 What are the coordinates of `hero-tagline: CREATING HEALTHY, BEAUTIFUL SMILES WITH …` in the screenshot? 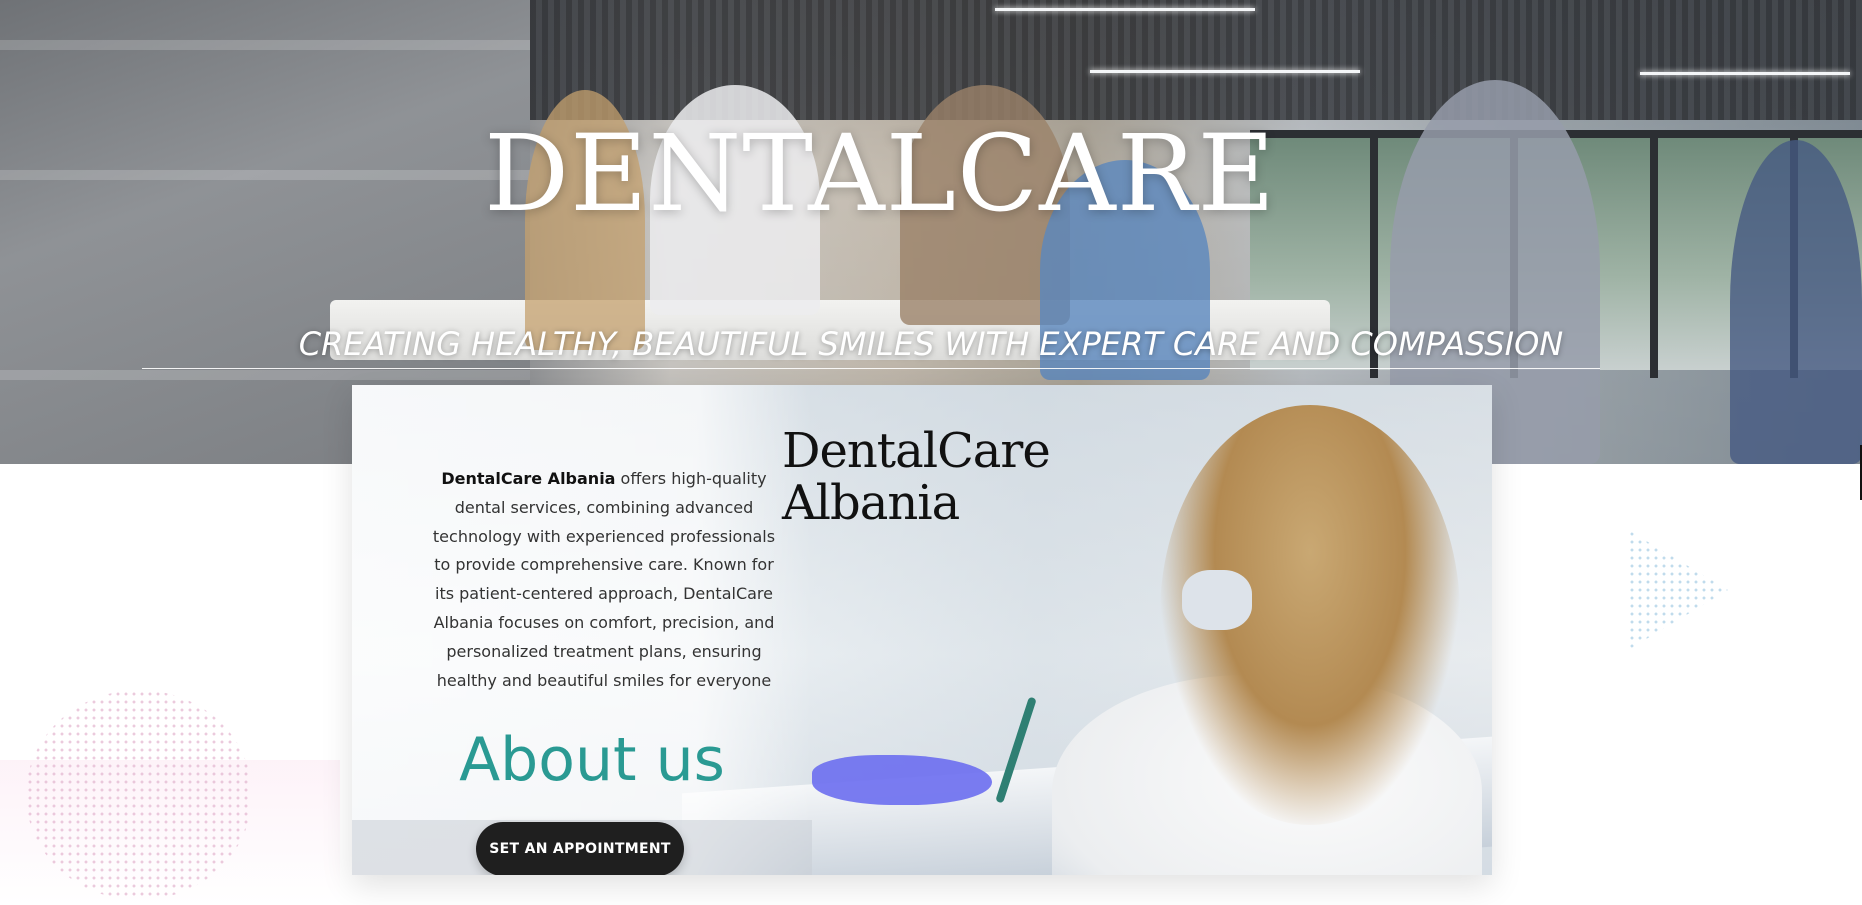 It's located at (931, 344).